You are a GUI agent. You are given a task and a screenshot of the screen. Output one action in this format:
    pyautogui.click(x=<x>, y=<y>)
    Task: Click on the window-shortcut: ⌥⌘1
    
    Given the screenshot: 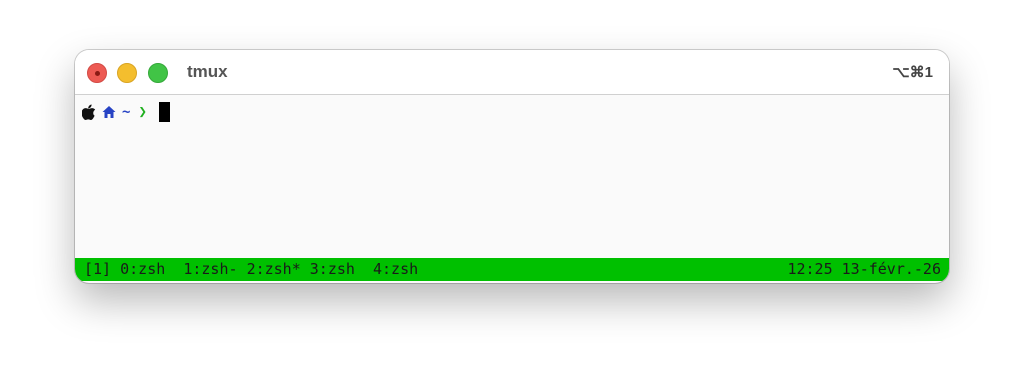 What is the action you would take?
    pyautogui.click(x=912, y=72)
    